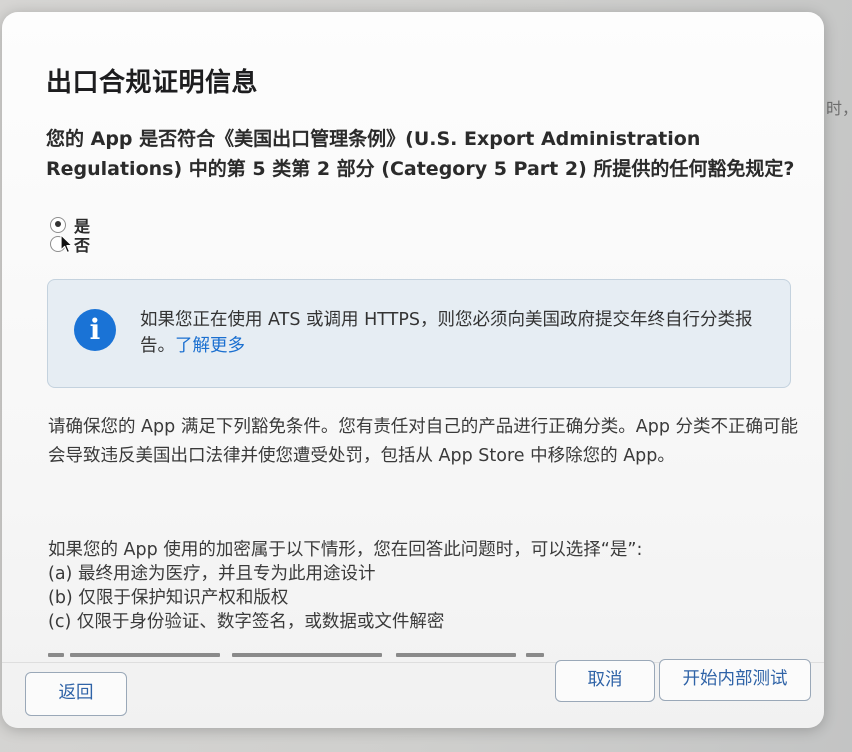 This screenshot has height=752, width=852. Describe the element at coordinates (152, 83) in the screenshot. I see `dialog-title: 出口合规证明信息` at that location.